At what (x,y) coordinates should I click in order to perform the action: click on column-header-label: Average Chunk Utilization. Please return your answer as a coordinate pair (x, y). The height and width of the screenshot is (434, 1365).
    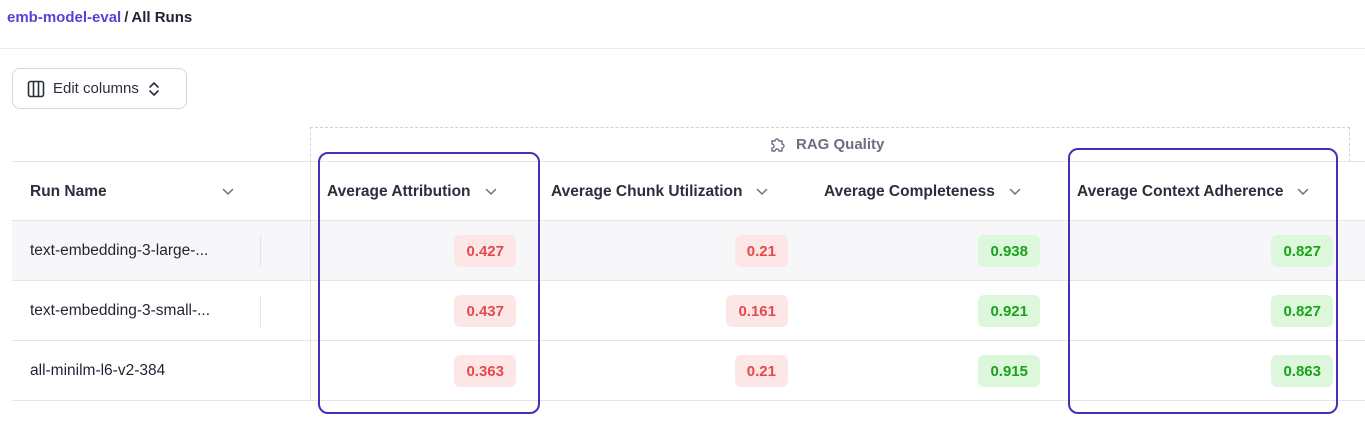
    Looking at the image, I should click on (647, 191).